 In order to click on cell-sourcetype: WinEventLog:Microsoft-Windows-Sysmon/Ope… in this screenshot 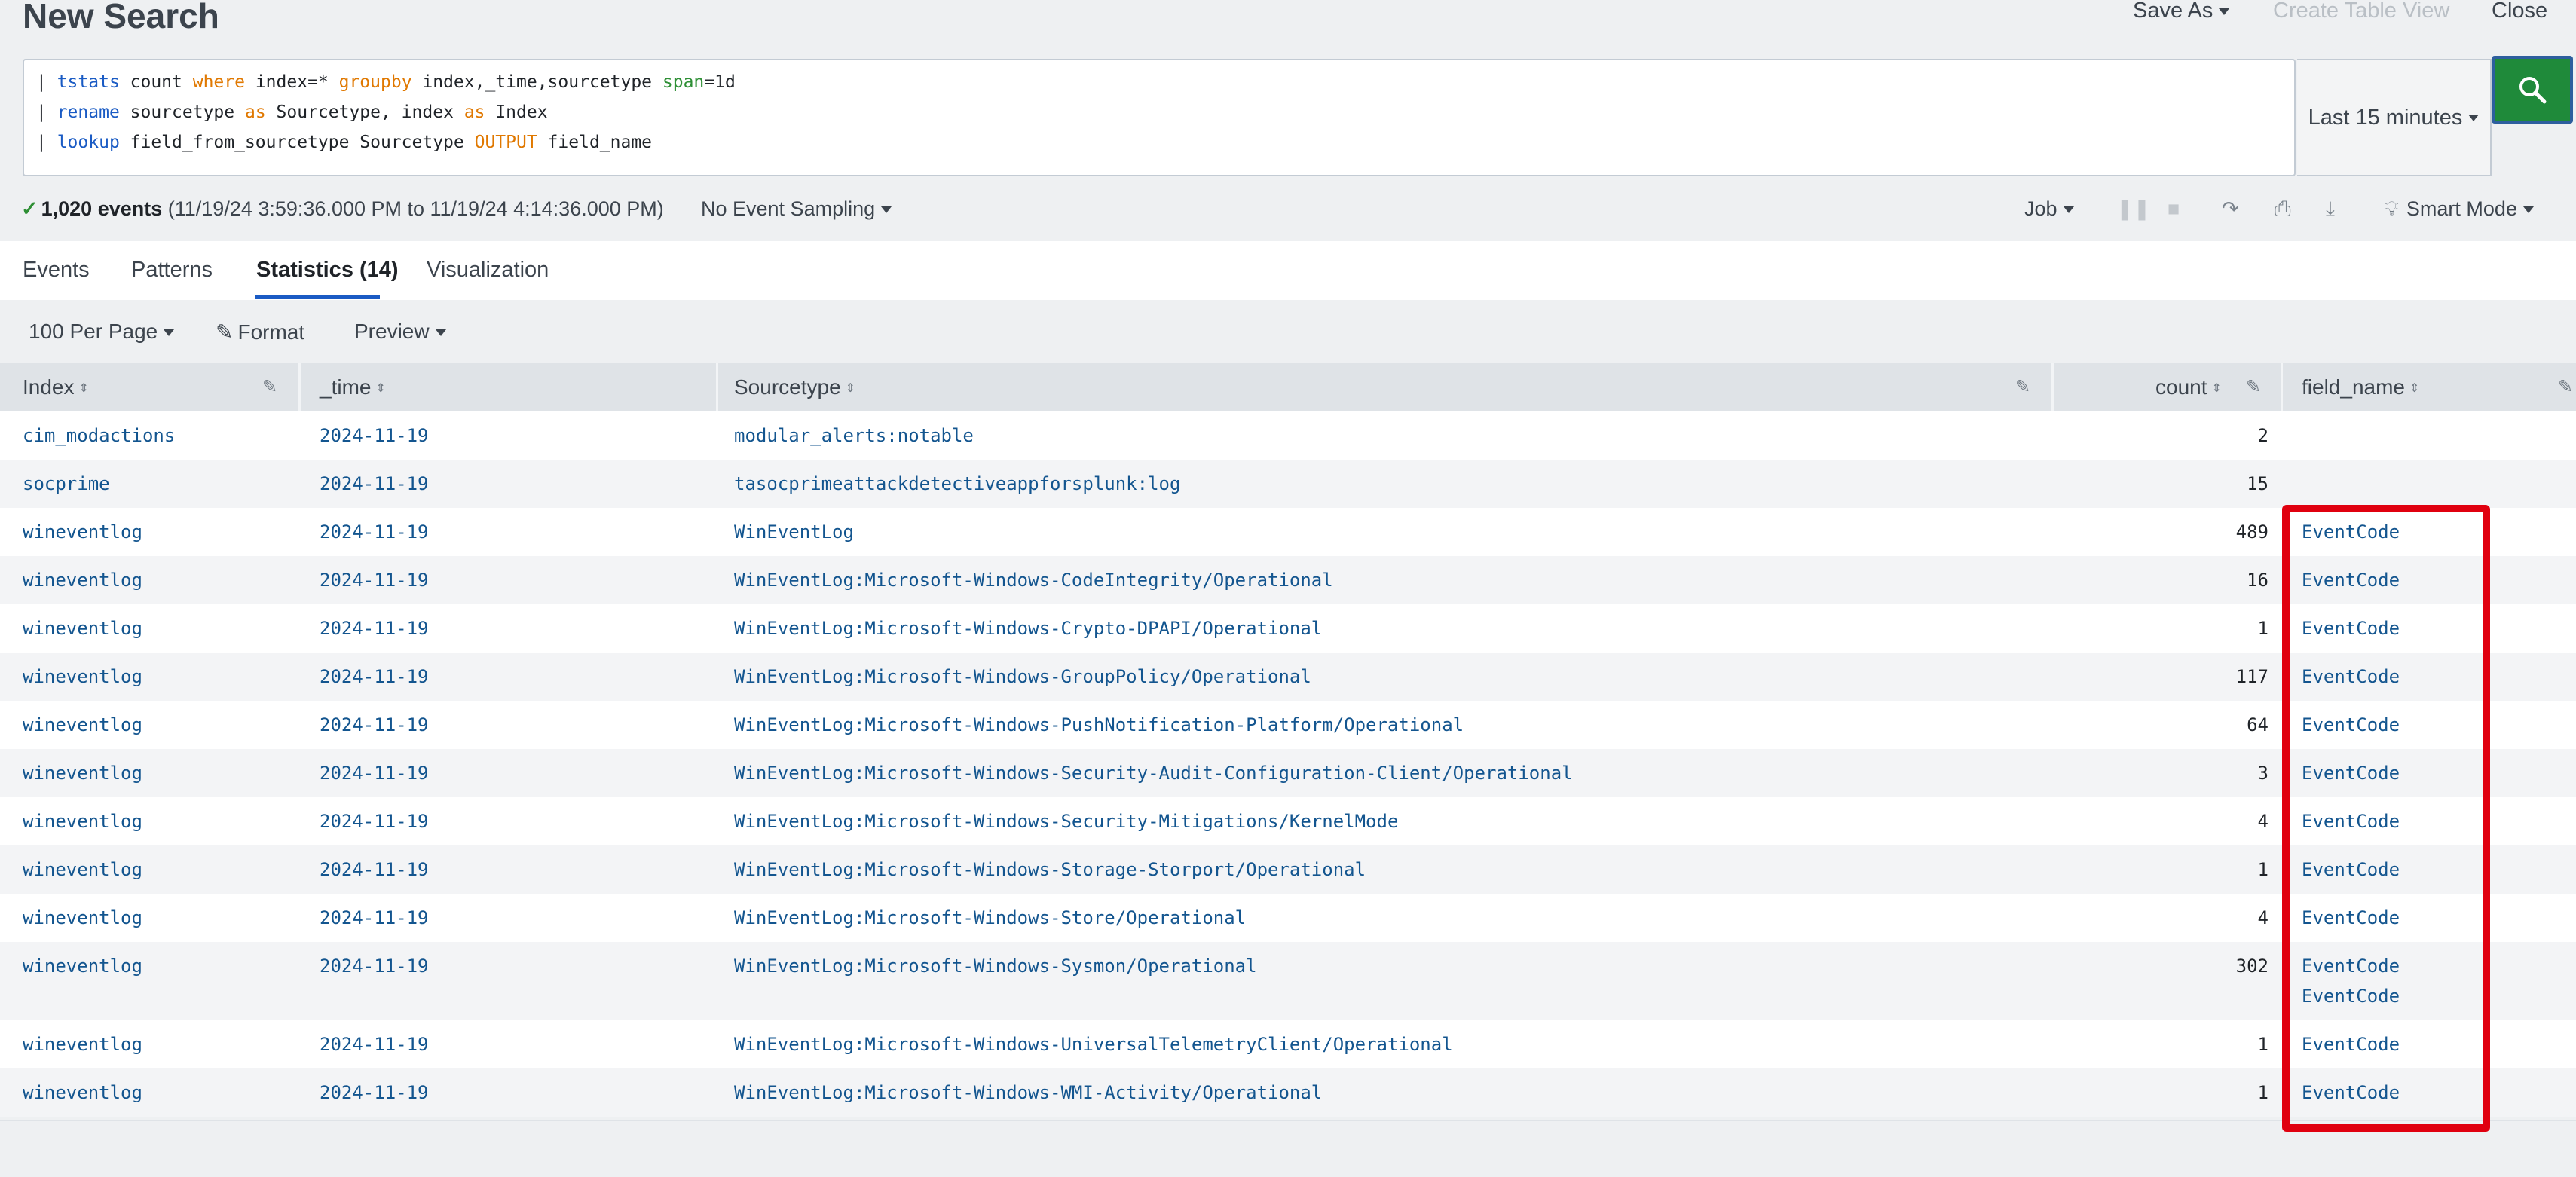, I will do `click(995, 966)`.